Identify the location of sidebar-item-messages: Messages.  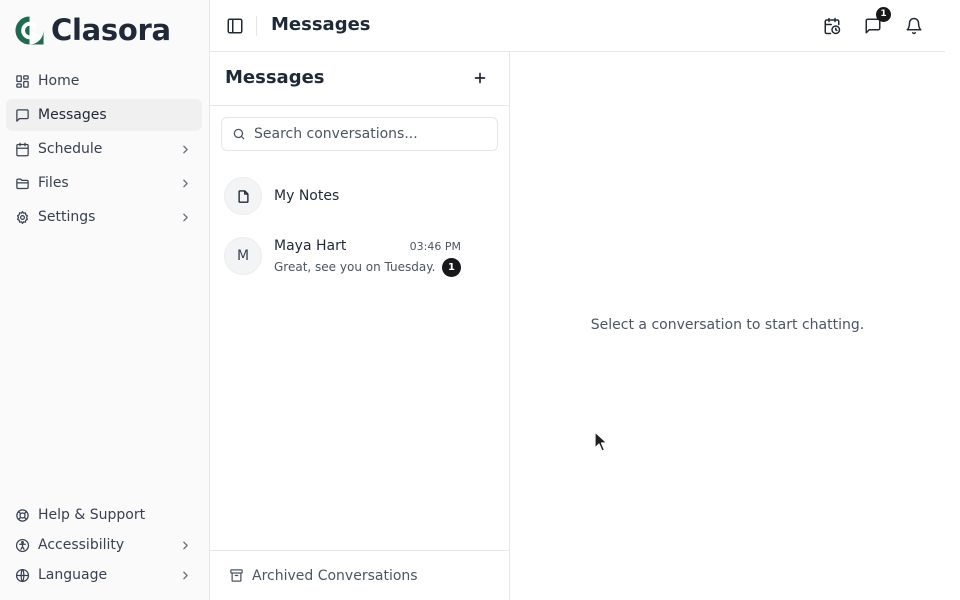
(104, 115).